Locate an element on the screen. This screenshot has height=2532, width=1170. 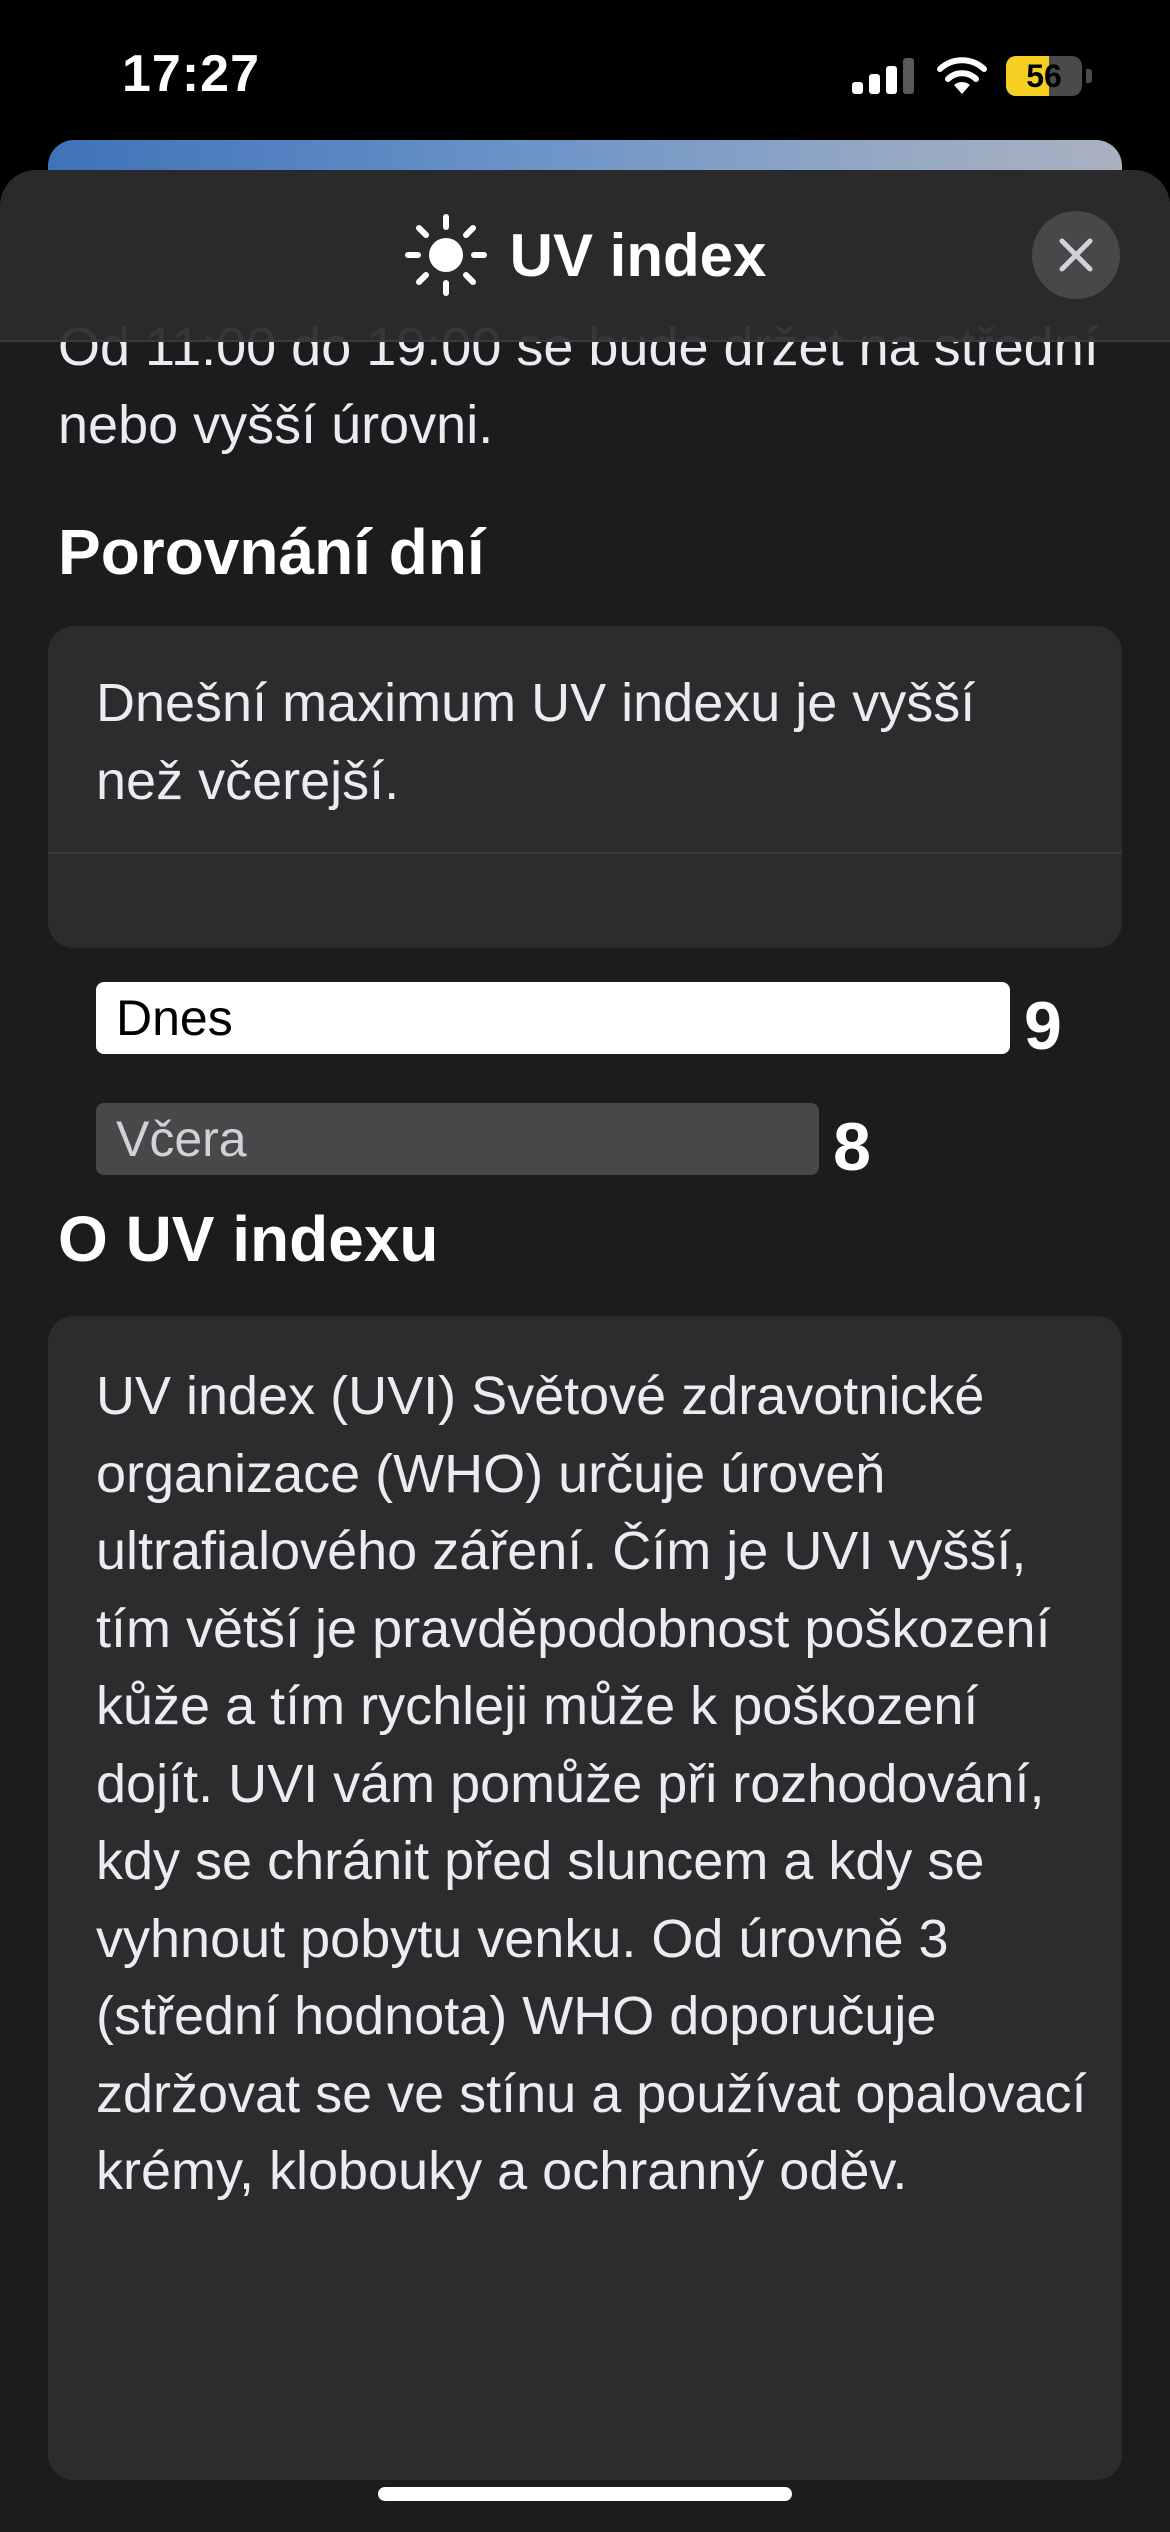
bar-row-yesterday: Včera 8 is located at coordinates (596, 1143).